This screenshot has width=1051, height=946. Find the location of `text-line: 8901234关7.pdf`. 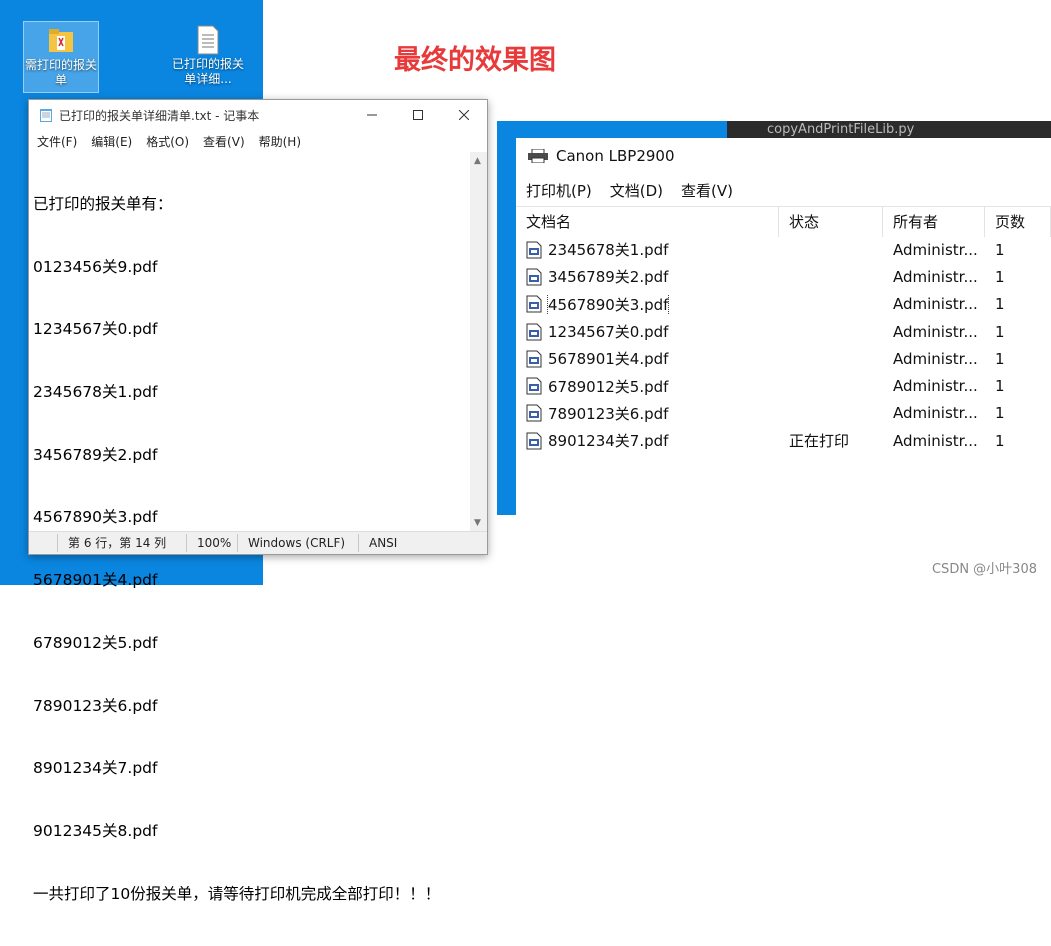

text-line: 8901234关7.pdf is located at coordinates (95, 768).